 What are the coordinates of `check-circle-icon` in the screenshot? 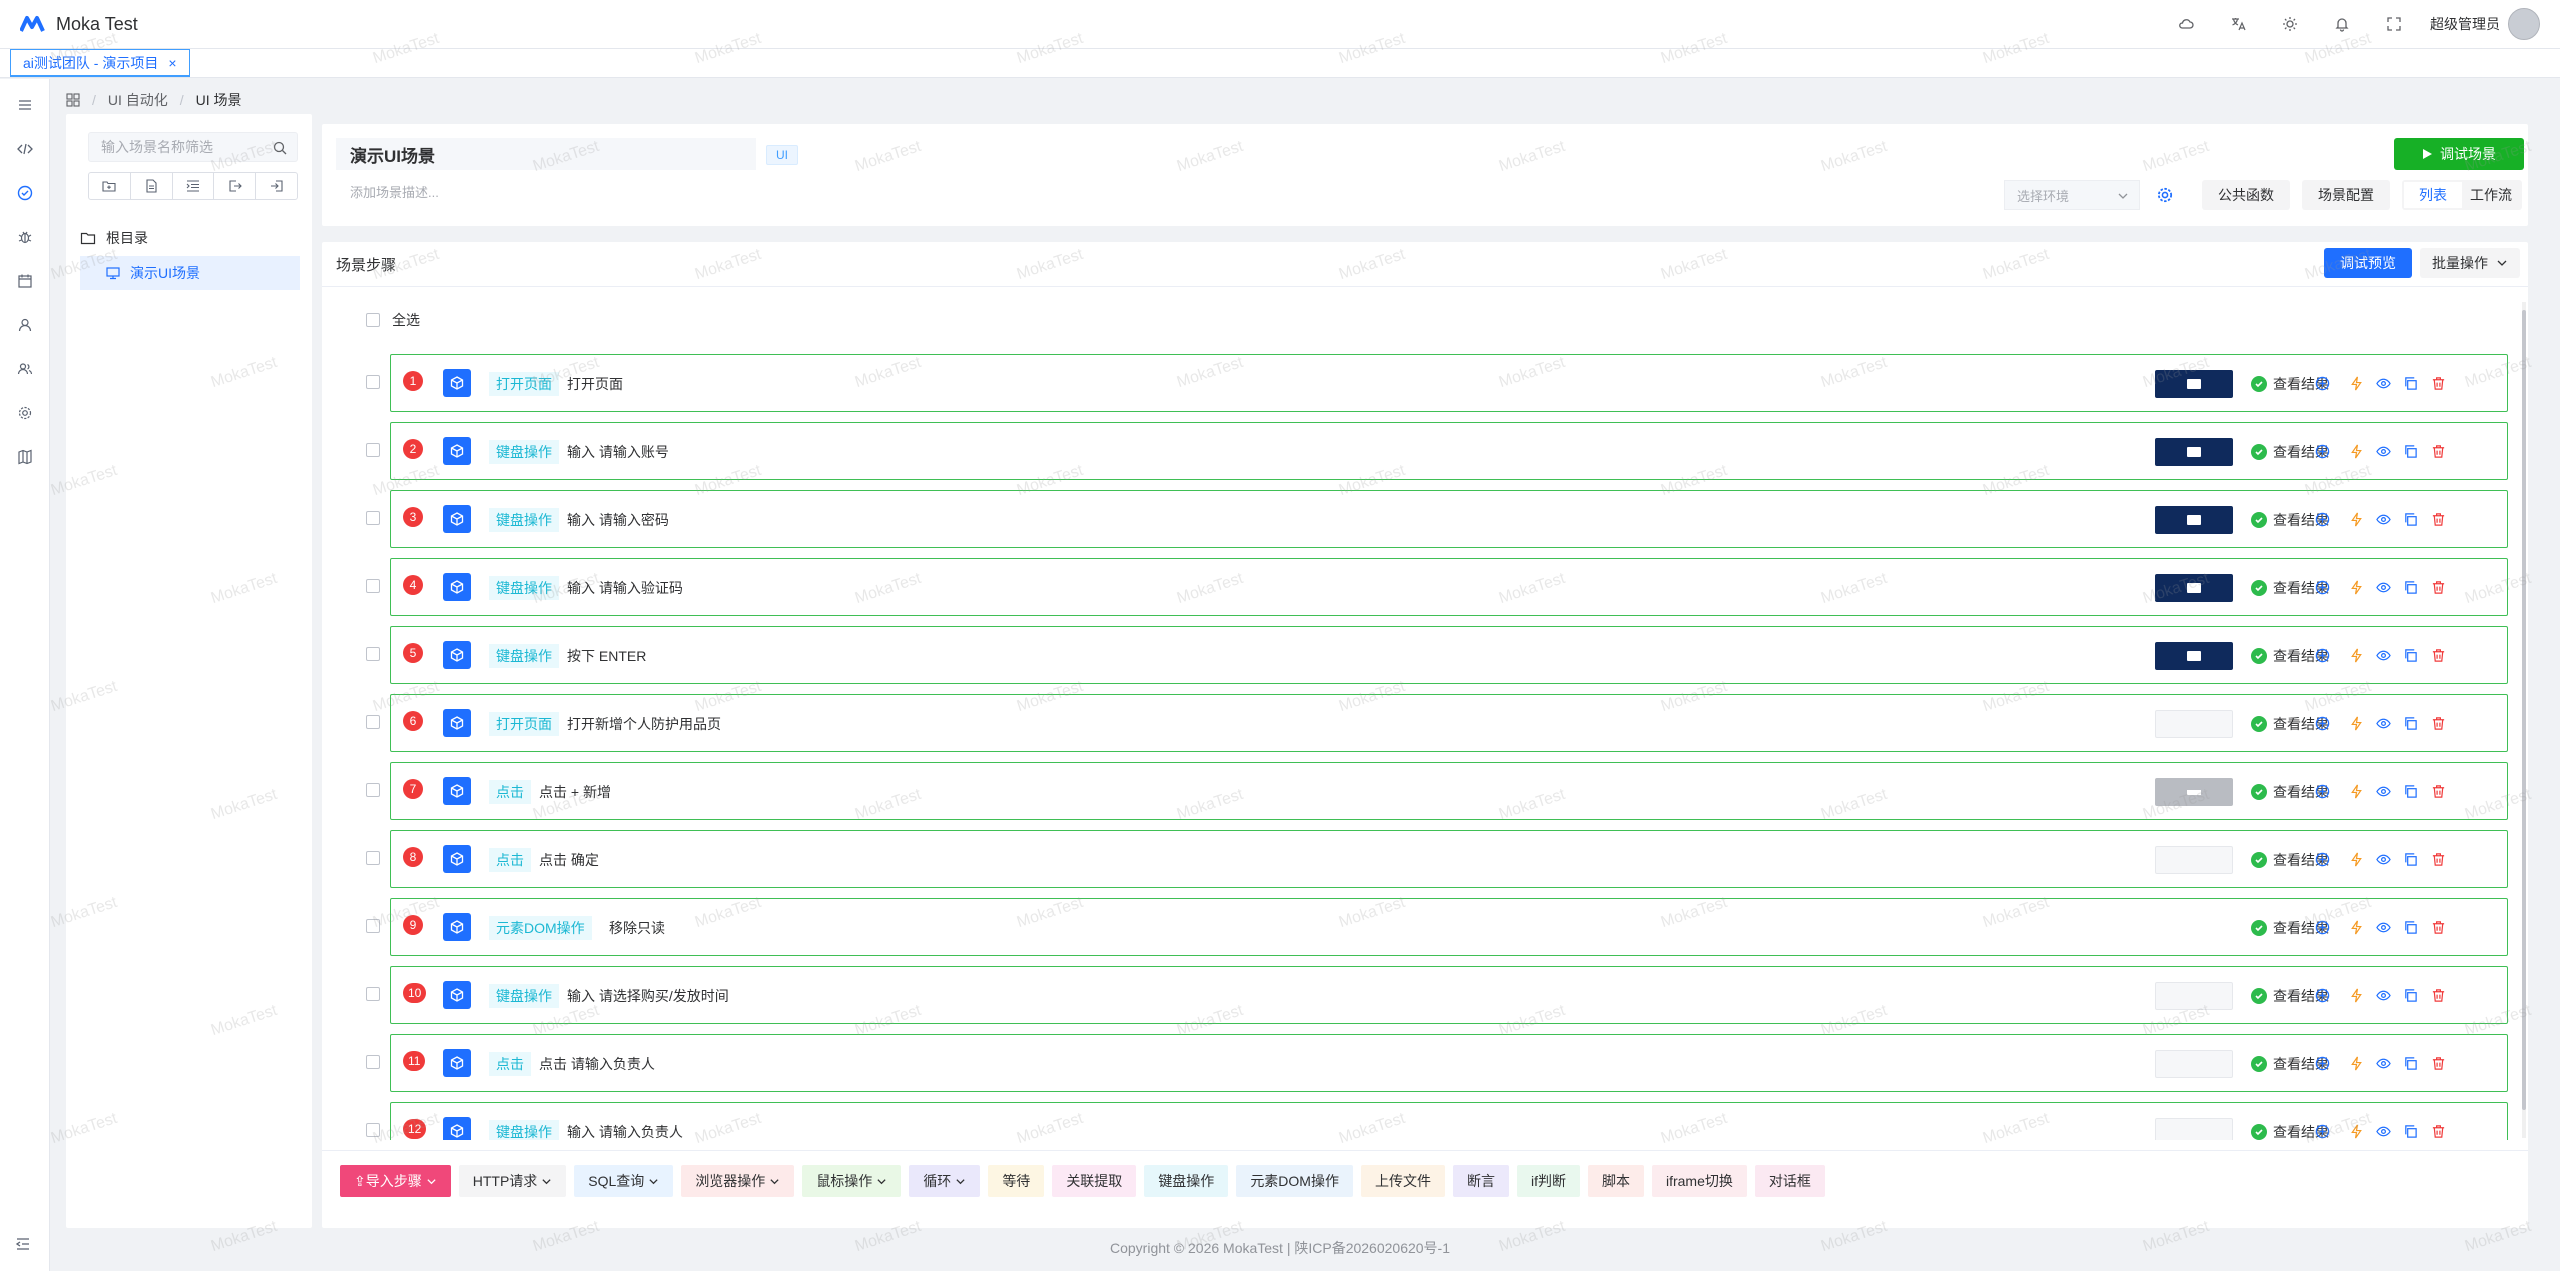 It's located at (25, 193).